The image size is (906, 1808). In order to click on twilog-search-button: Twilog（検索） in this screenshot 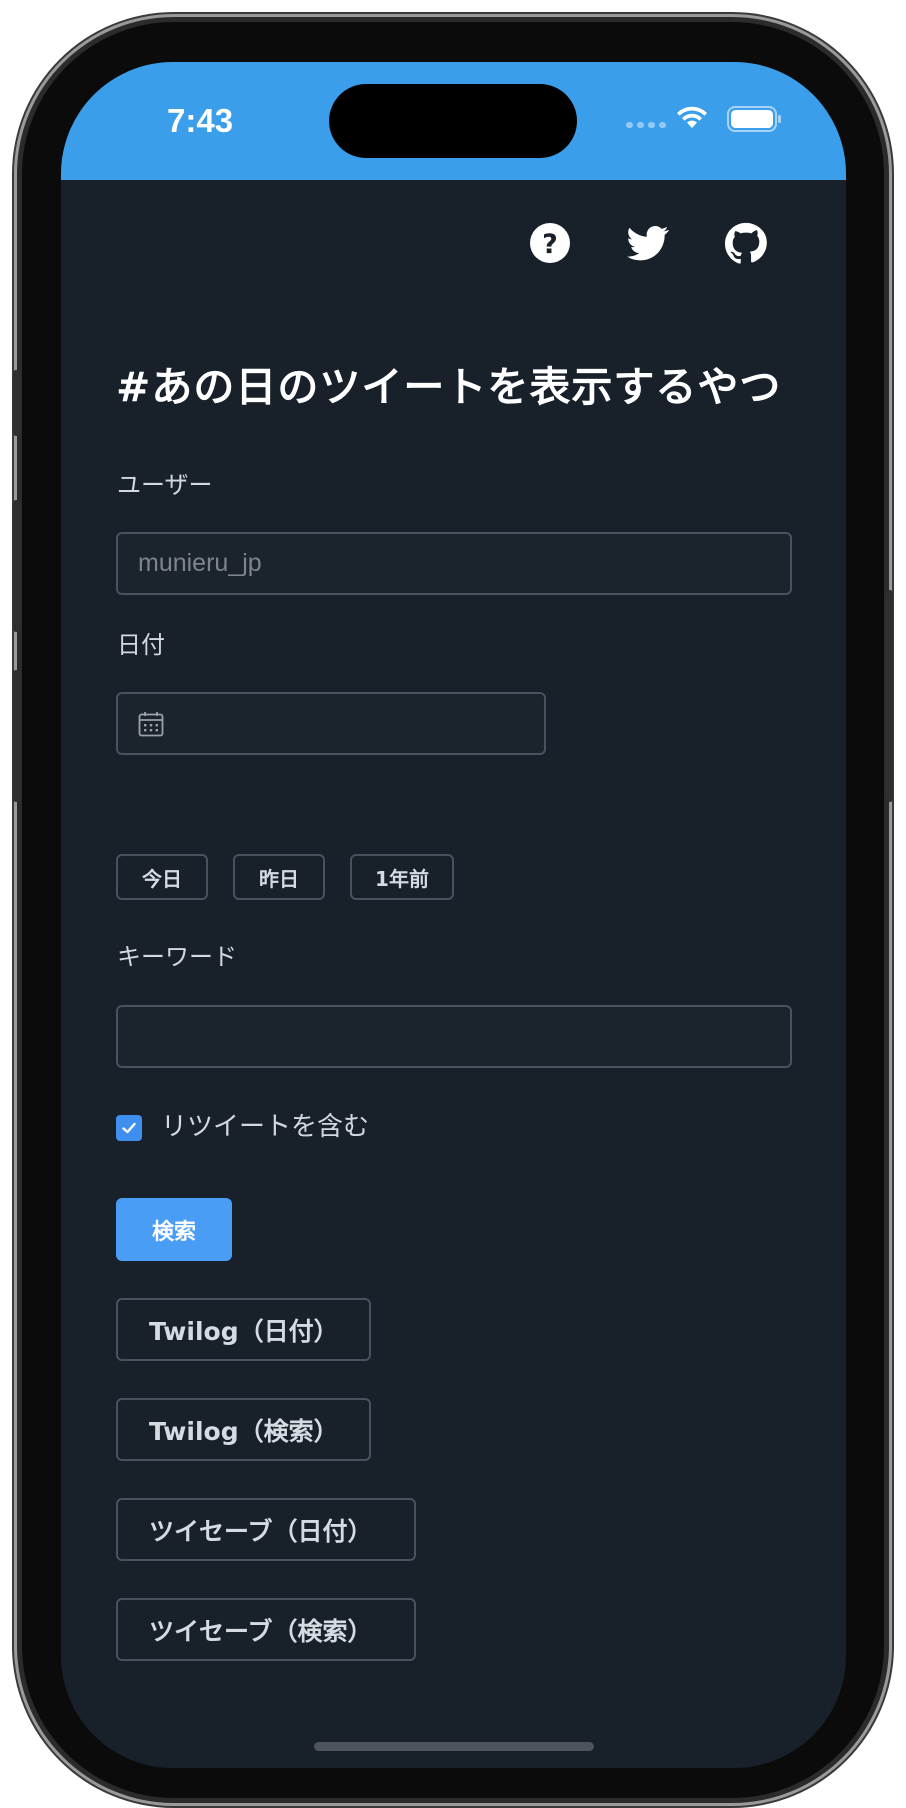, I will do `click(243, 1429)`.